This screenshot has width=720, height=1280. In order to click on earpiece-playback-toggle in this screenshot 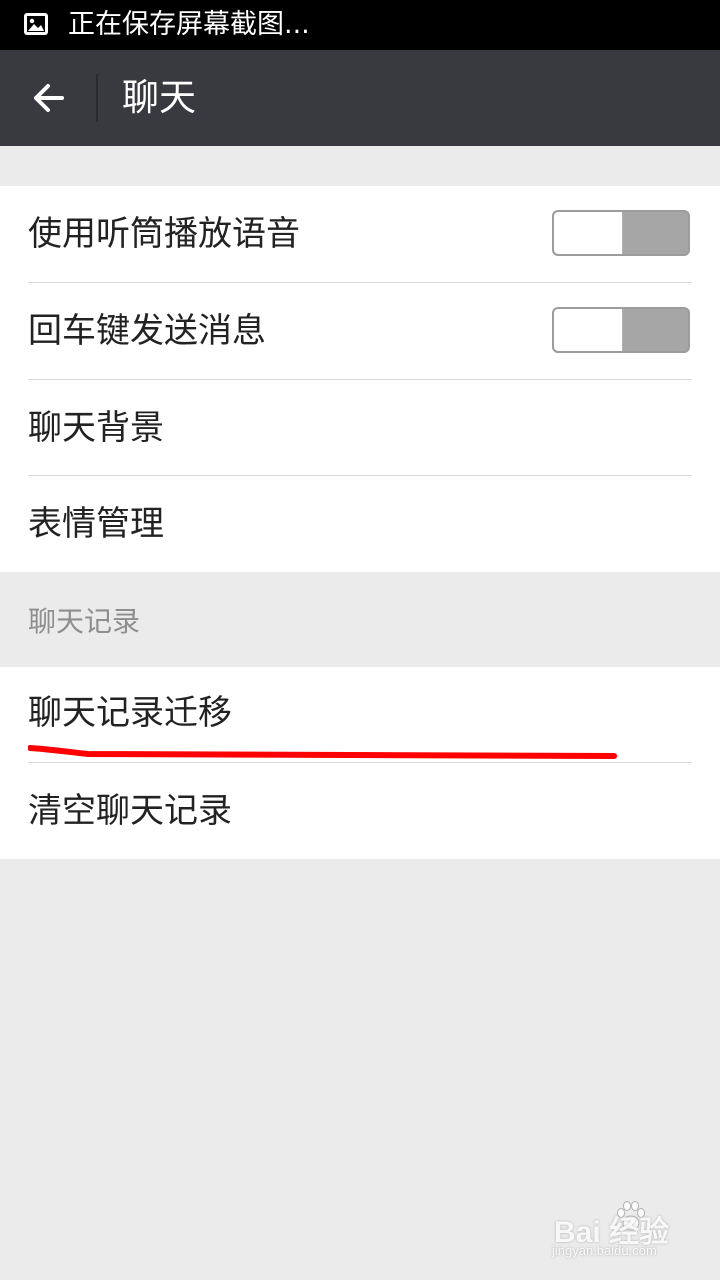, I will do `click(621, 233)`.